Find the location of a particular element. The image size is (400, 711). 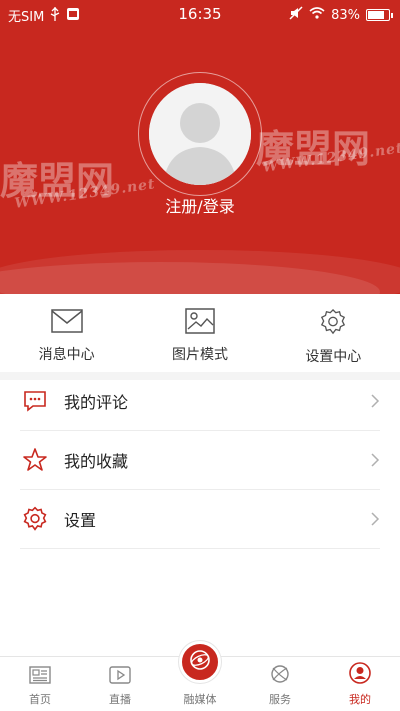

quick-action-messages: 消息中心 is located at coordinates (66, 333).